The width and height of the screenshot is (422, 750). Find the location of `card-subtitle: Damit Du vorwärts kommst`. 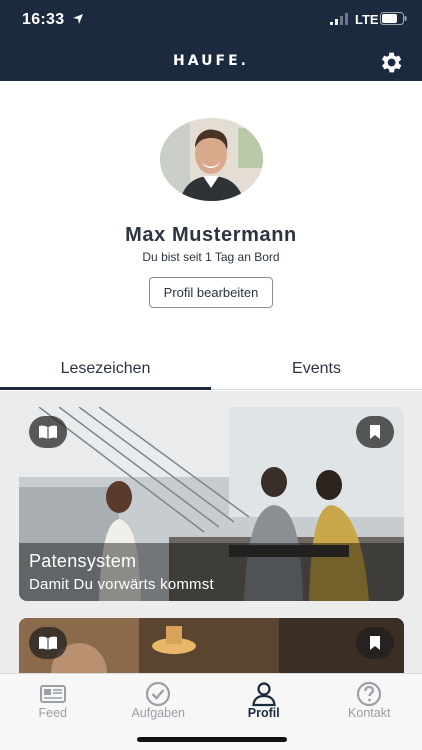

card-subtitle: Damit Du vorwärts kommst is located at coordinates (121, 584).